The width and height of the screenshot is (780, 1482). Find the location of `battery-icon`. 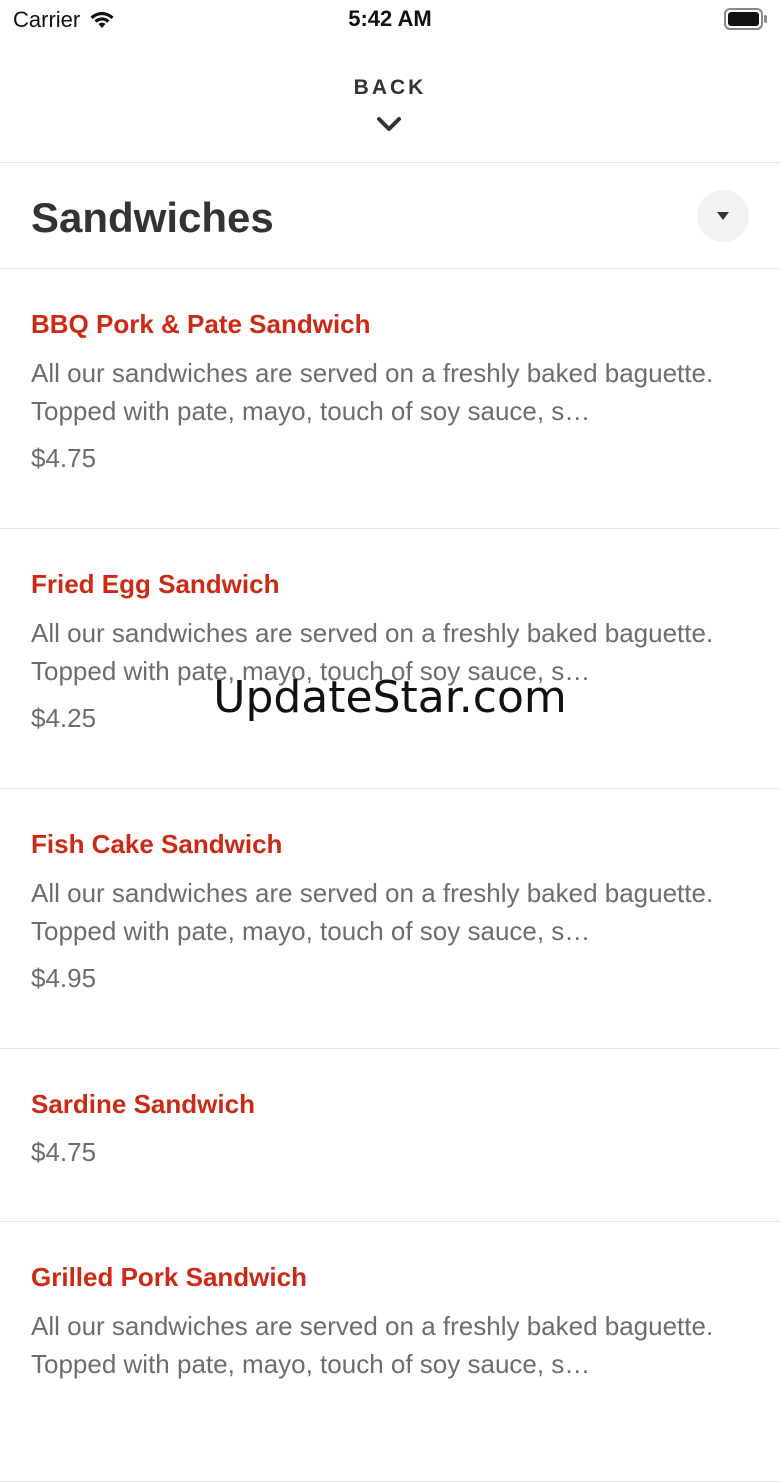

battery-icon is located at coordinates (745, 19).